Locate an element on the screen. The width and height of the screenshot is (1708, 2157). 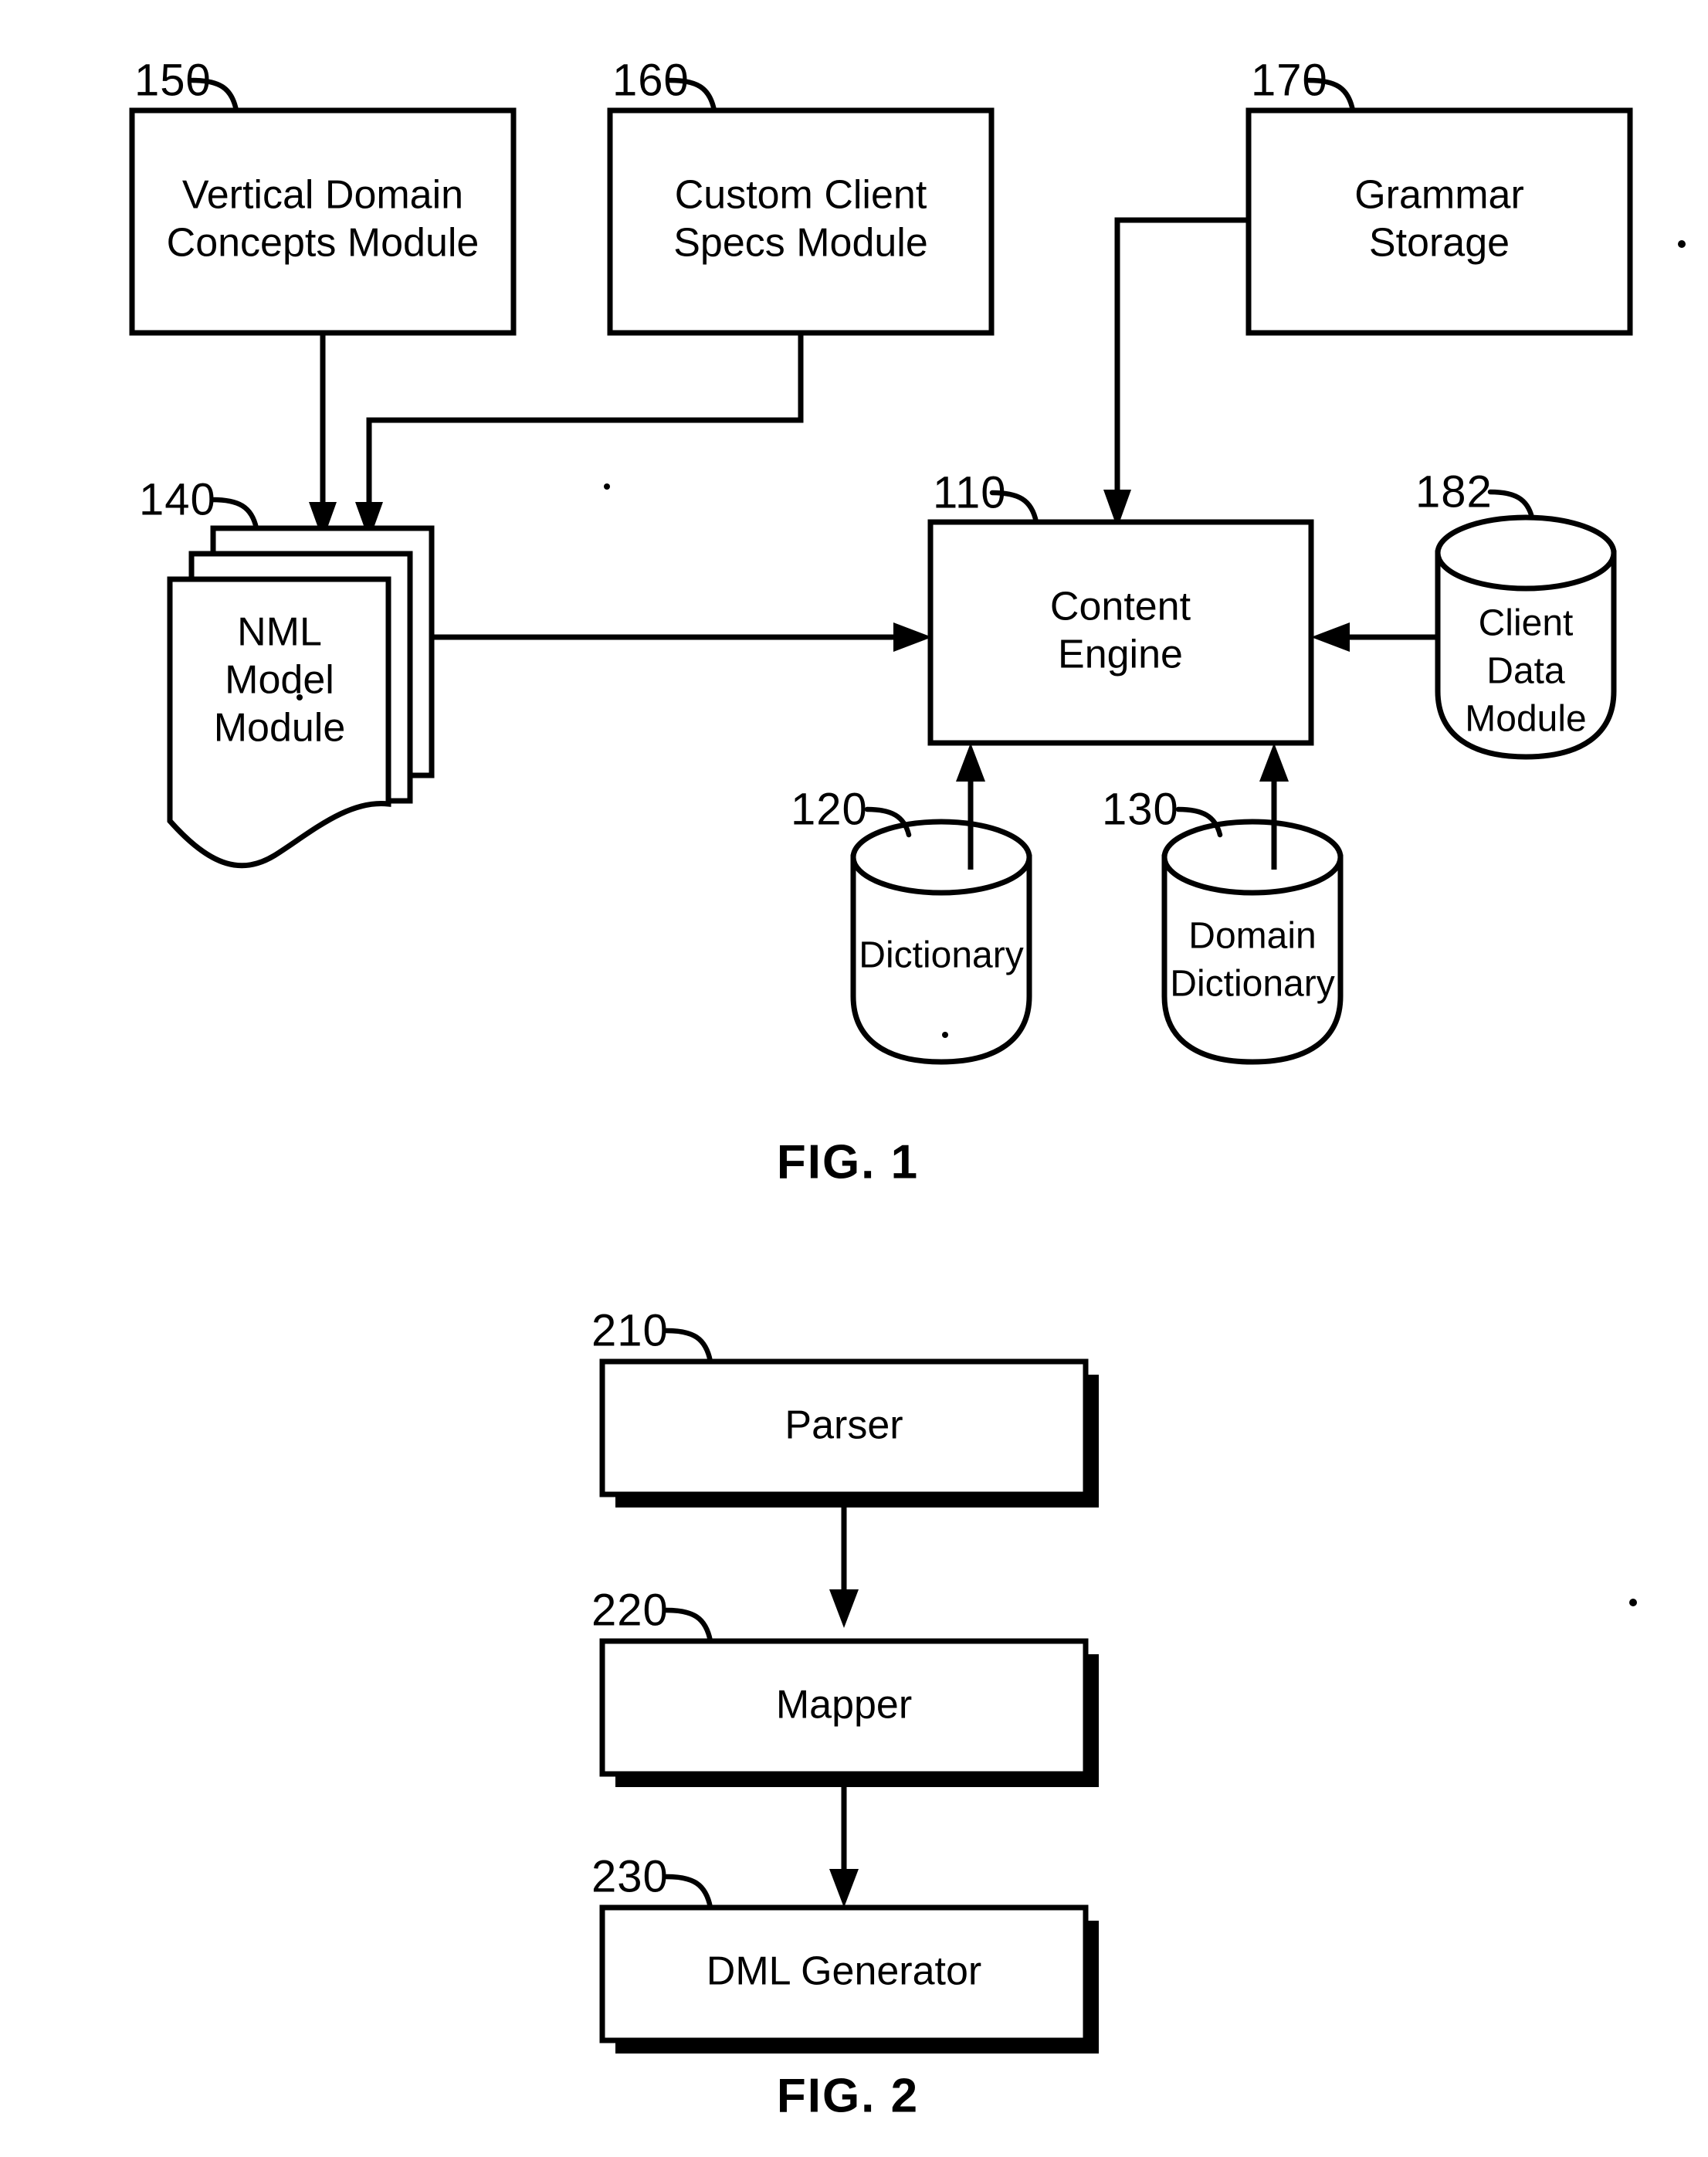
node-170-label-line-1: Grammar is located at coordinates (1439, 196).